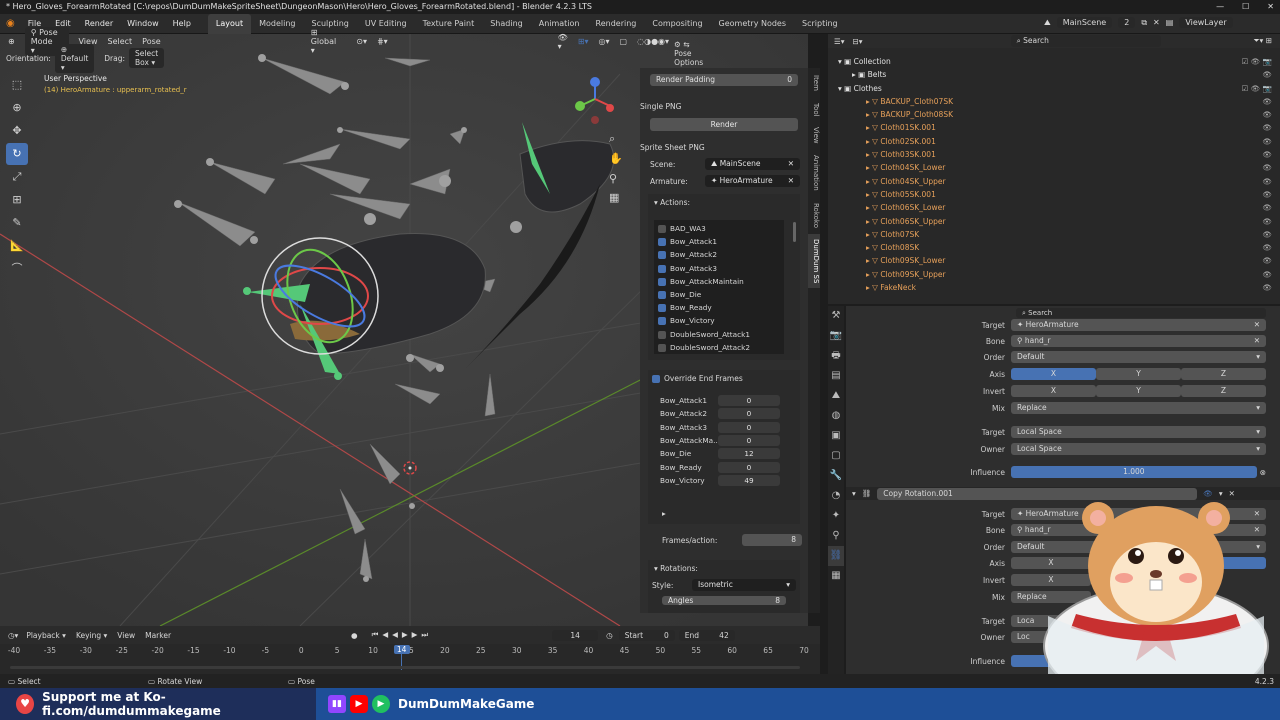  What do you see at coordinates (1053, 391) in the screenshot?
I see `c1-invert-x-toggle: X` at bounding box center [1053, 391].